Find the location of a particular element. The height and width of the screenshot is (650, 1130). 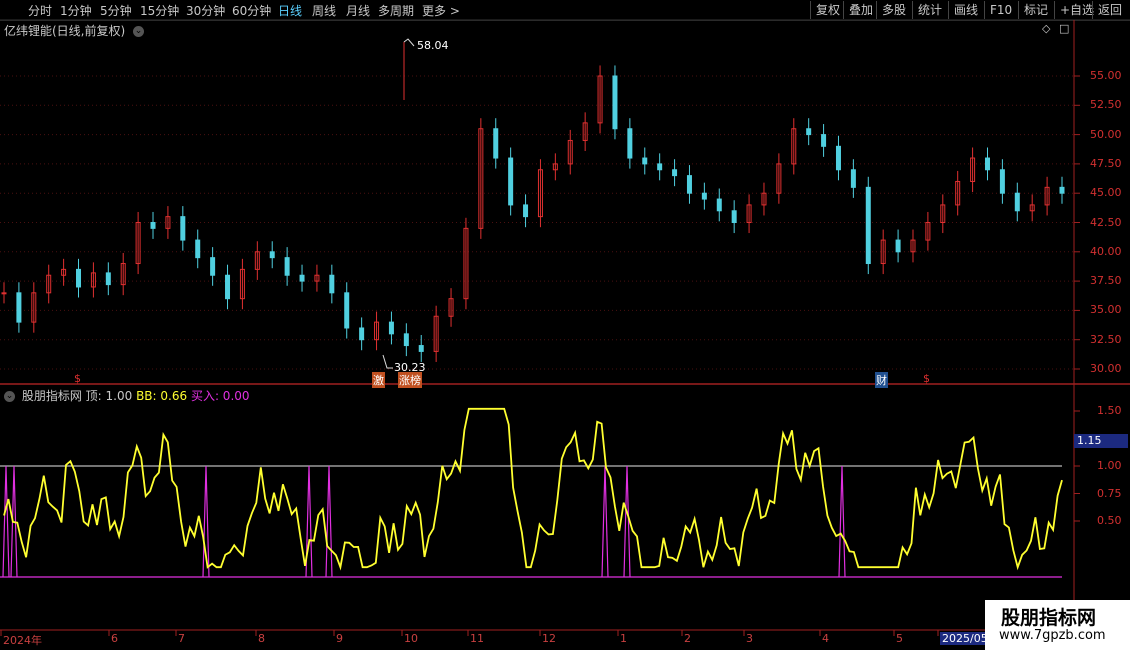

indicator-tick-label: 1.50 is located at coordinates (1109, 410).